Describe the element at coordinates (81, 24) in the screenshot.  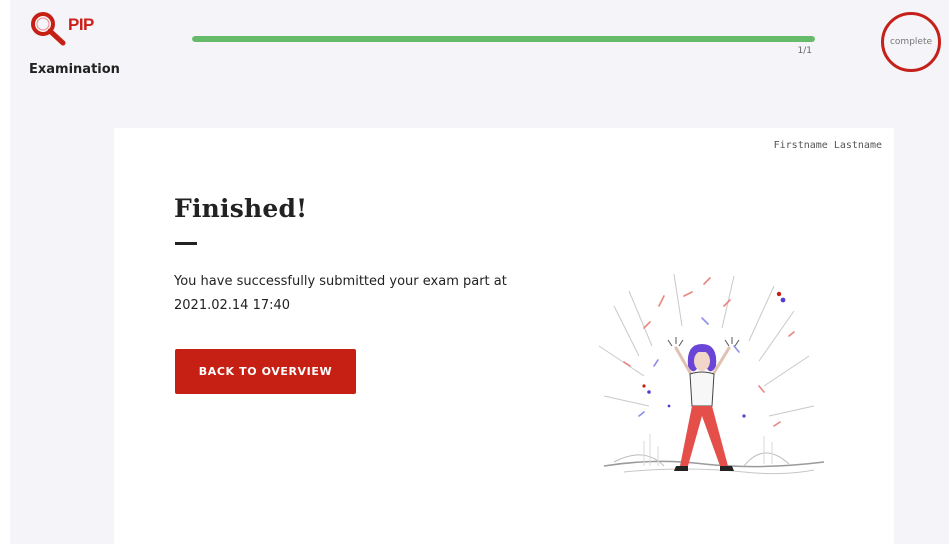
I see `logo-text: PIP` at that location.